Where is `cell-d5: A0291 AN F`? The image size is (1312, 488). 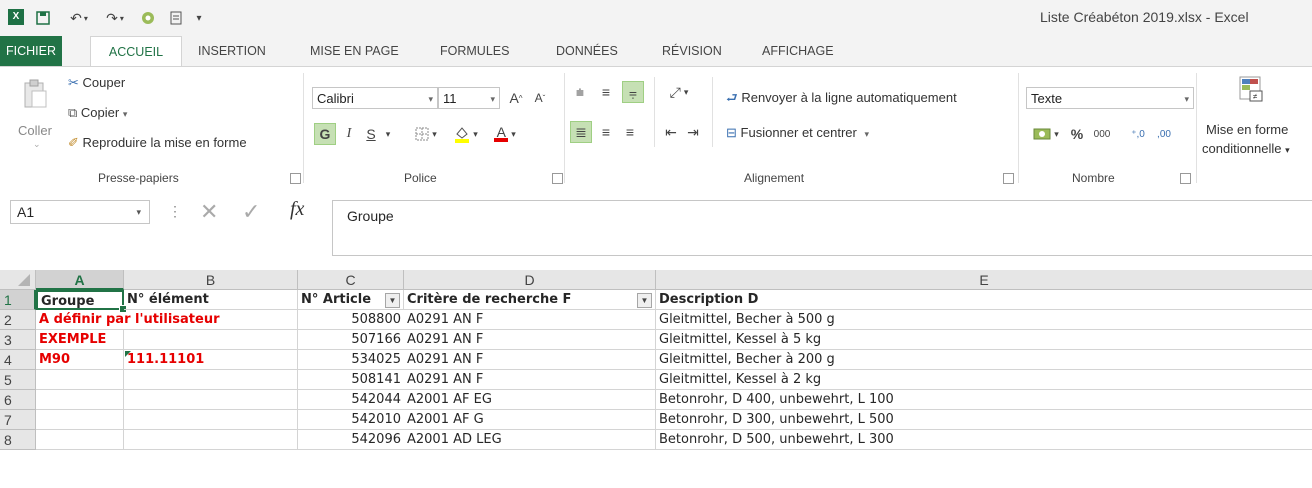
cell-d5: A0291 AN F is located at coordinates (530, 380).